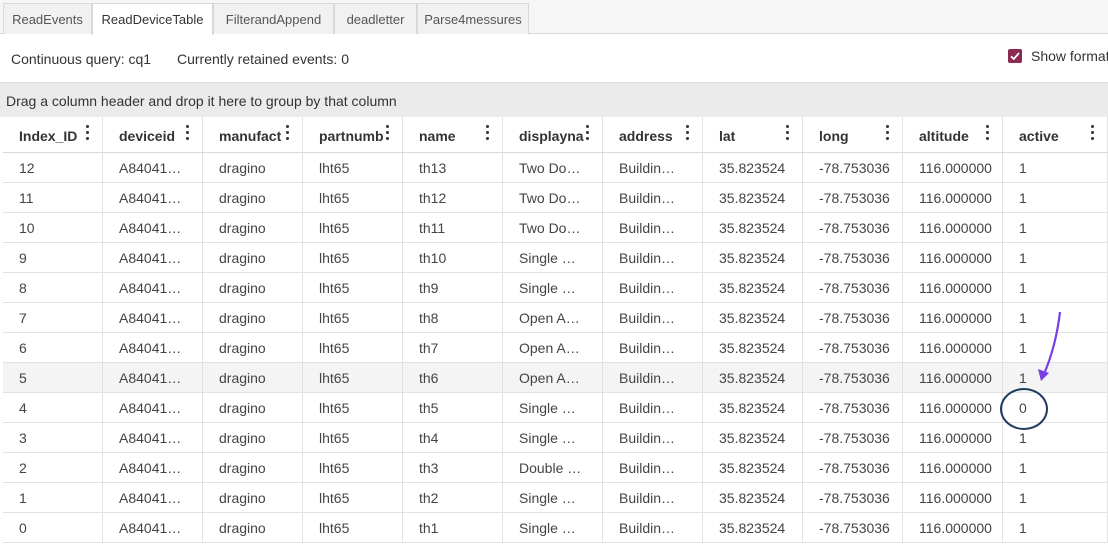 The image size is (1108, 548). I want to click on cell-active: 1, so click(1055, 167).